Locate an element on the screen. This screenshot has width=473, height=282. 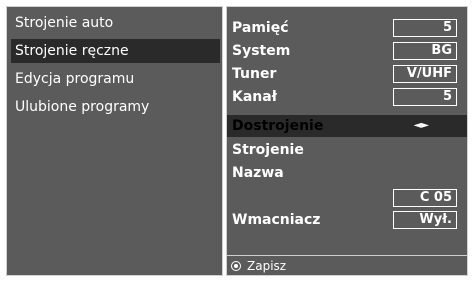
menu-item-label: Edycja programu is located at coordinates (75, 79).